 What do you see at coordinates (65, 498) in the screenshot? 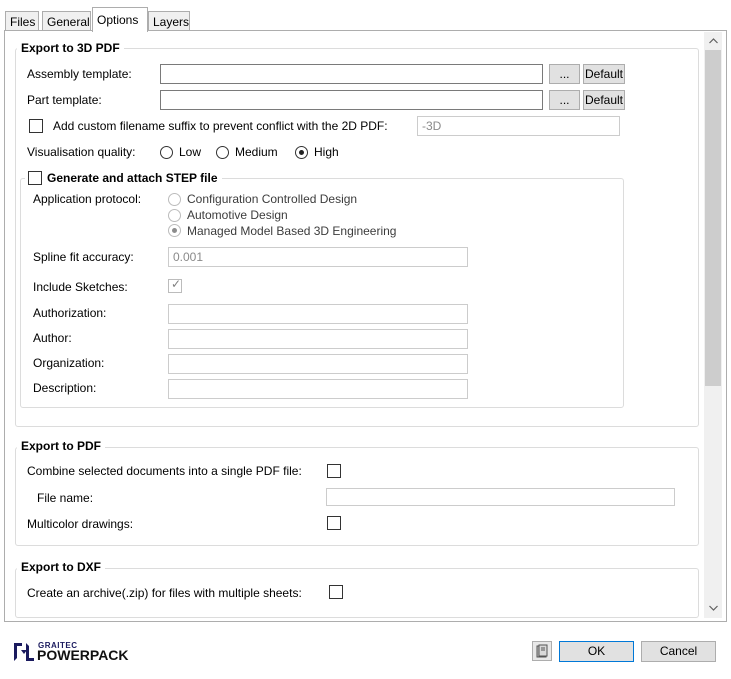
I see `filename-label: File name:` at bounding box center [65, 498].